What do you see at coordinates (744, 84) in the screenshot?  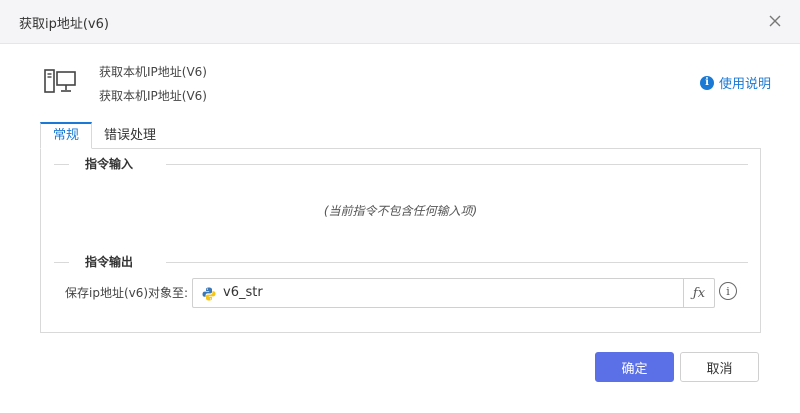 I see `help-label: 使用说明` at bounding box center [744, 84].